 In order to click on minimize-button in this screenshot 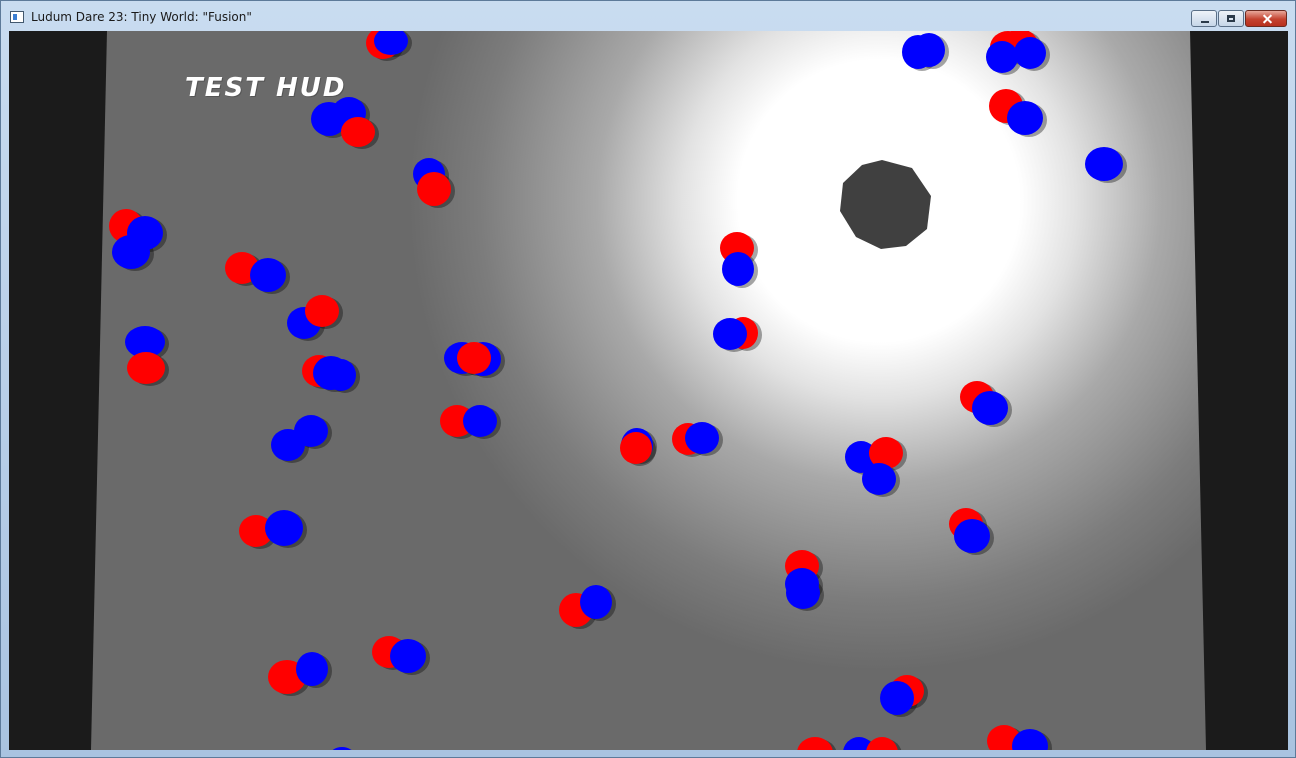, I will do `click(1204, 18)`.